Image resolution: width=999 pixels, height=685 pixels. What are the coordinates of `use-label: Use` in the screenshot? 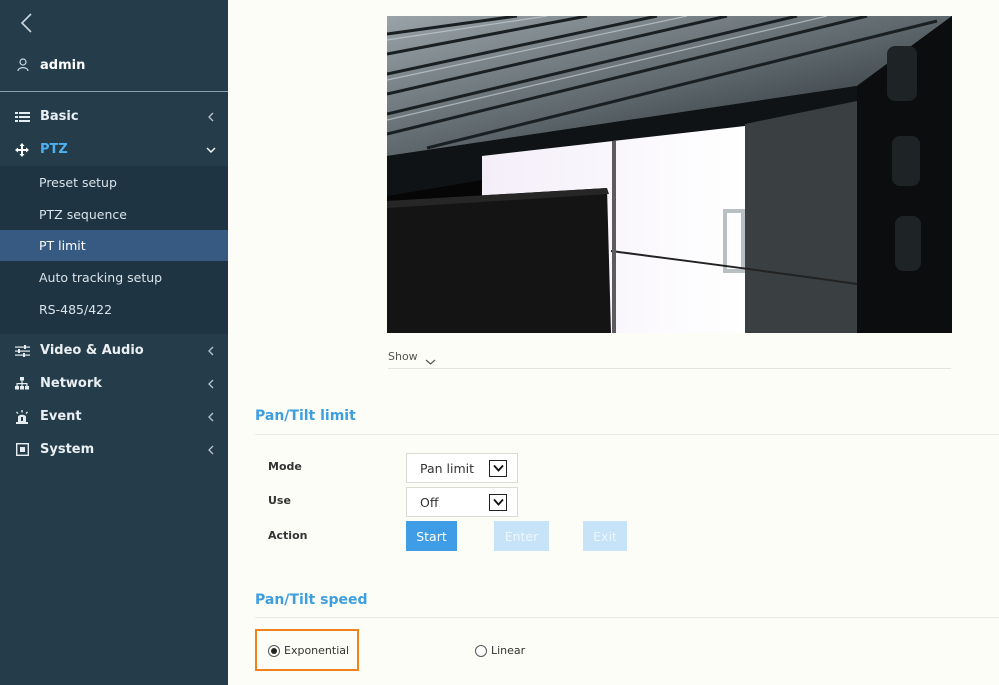 It's located at (279, 500).